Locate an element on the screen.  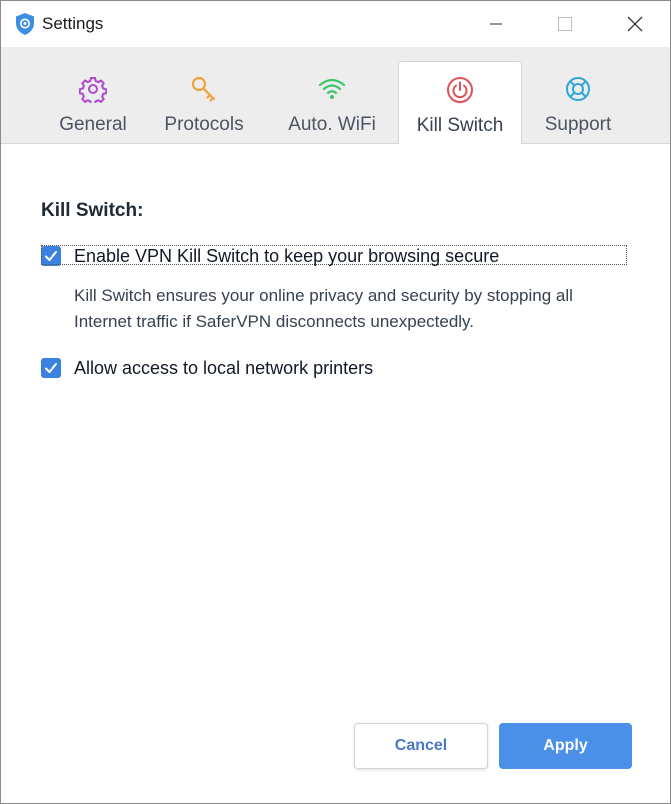
gear-icon is located at coordinates (93, 90).